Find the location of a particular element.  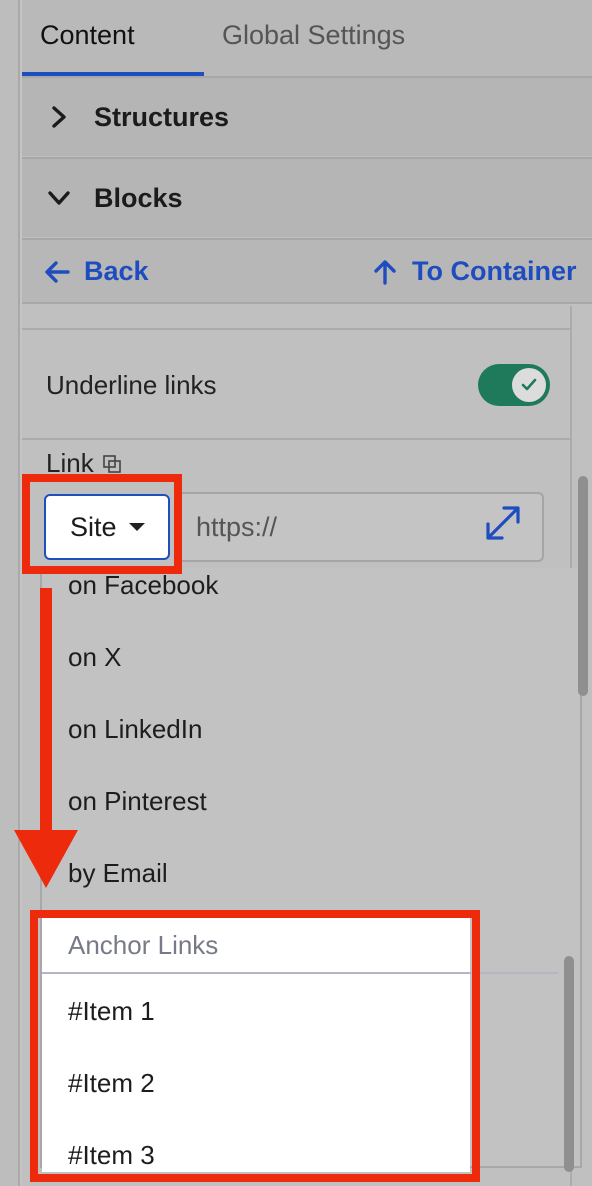

toggle-knob is located at coordinates (529, 385).